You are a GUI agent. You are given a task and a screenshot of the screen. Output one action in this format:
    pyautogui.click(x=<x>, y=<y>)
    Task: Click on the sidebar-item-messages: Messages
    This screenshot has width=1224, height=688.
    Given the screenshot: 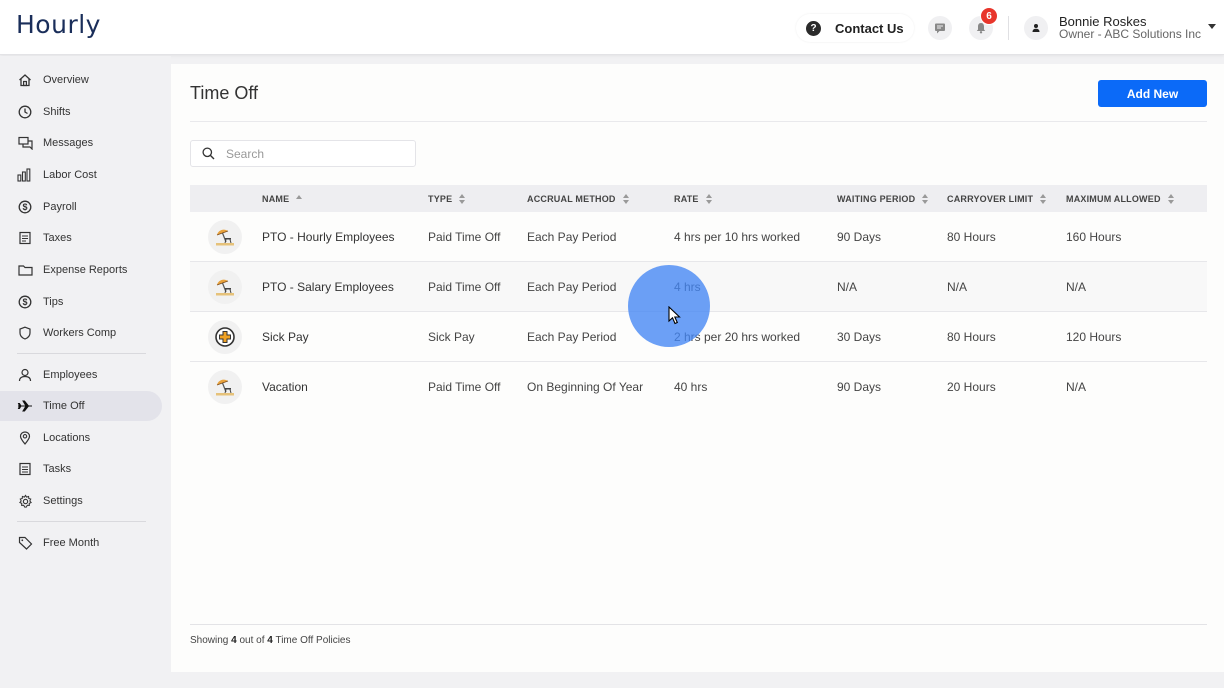 What is the action you would take?
    pyautogui.click(x=81, y=143)
    